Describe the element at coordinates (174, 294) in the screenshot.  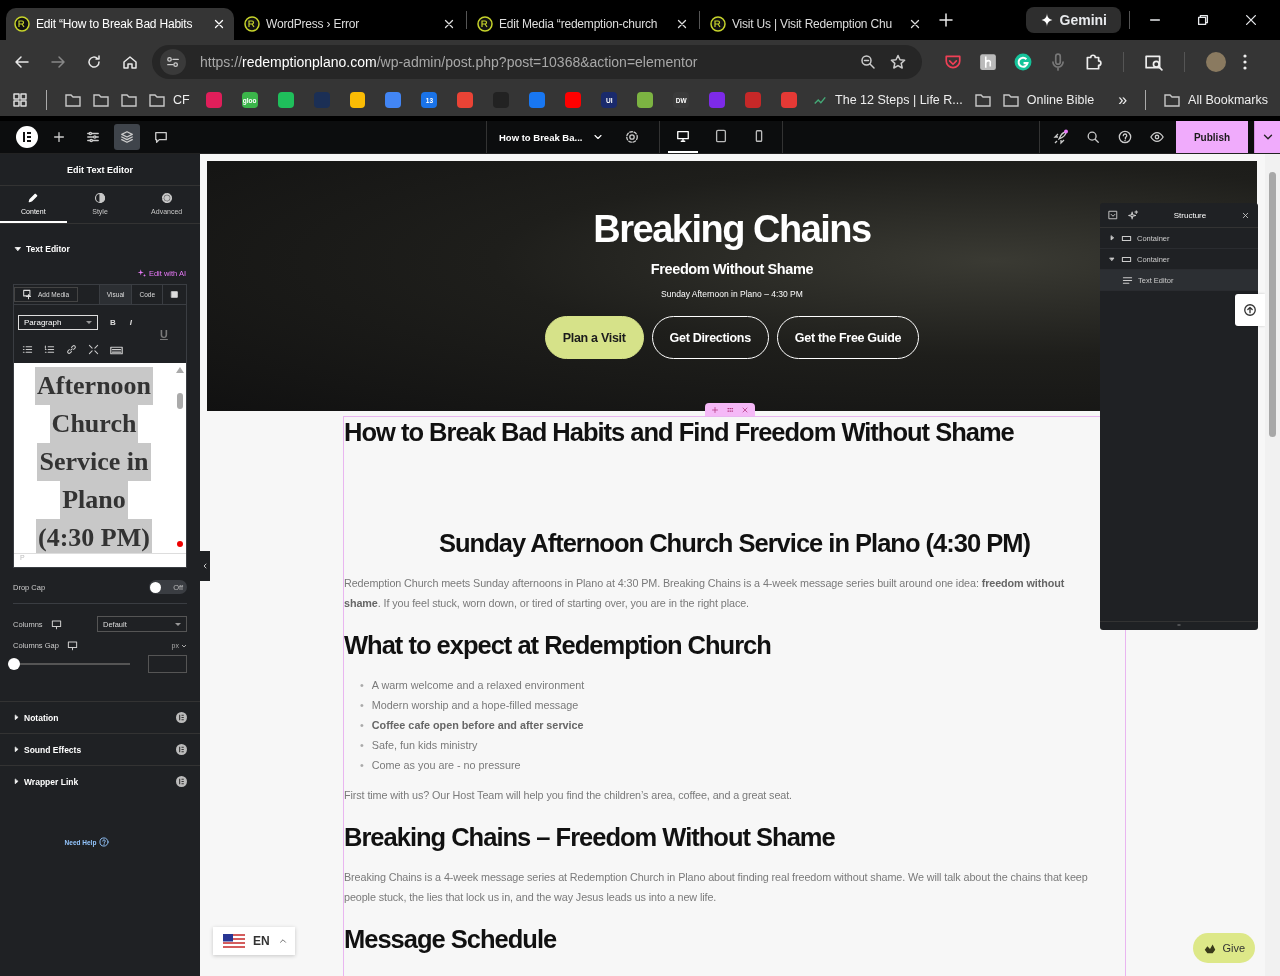
I see `toolbar-toggle-icon` at that location.